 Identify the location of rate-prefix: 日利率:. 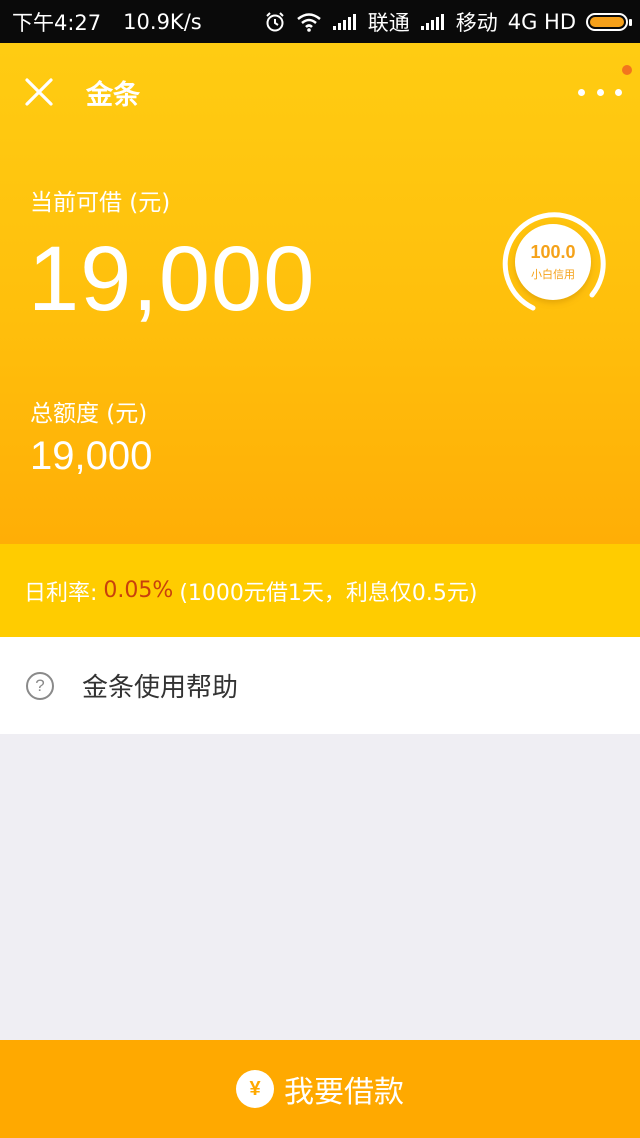
(61, 593).